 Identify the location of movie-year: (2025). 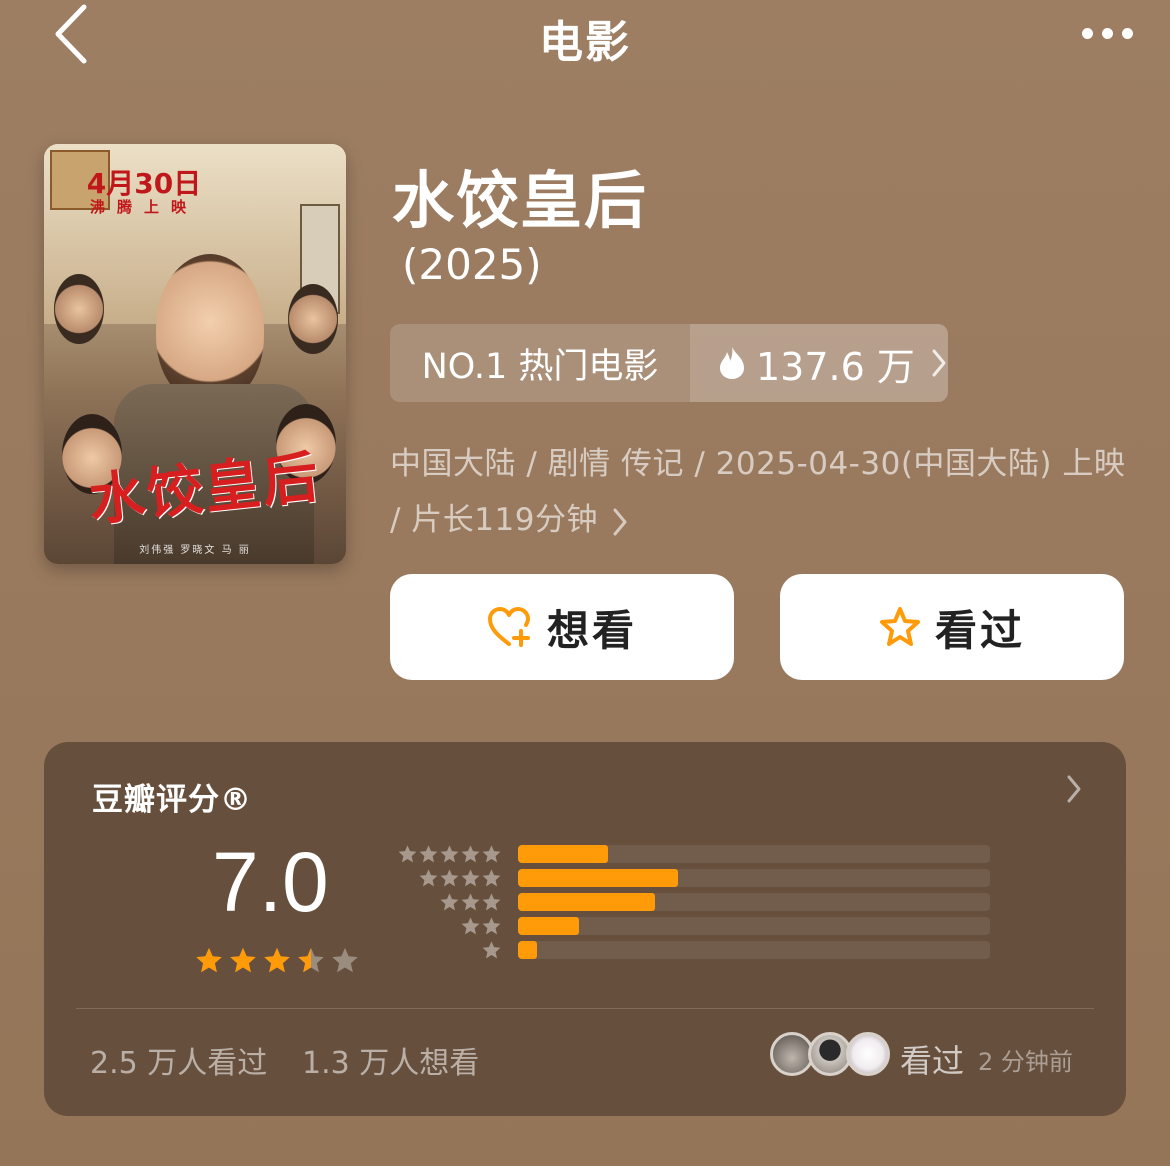
(472, 264).